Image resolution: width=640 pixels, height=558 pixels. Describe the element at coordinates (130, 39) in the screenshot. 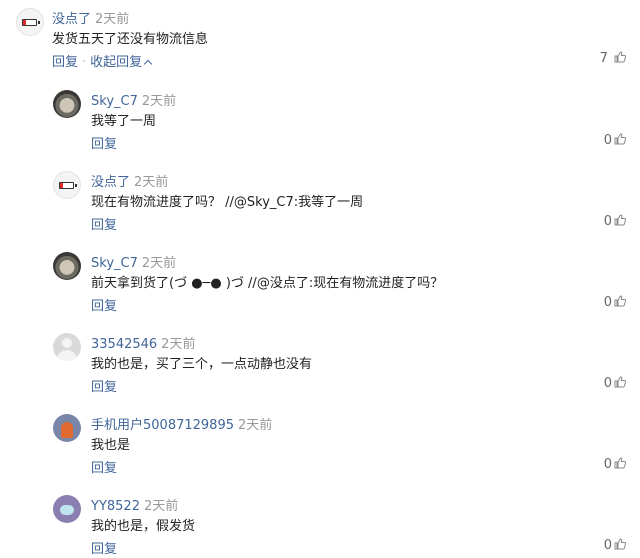

I see `comment-text: 发货五天了还没有物流信息` at that location.